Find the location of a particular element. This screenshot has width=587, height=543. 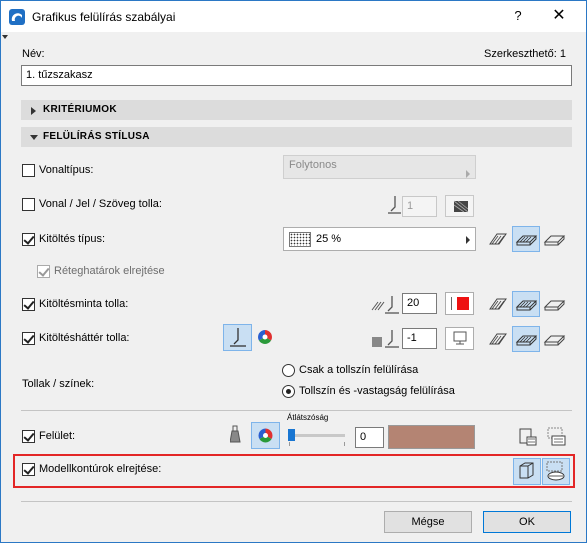

title-bar: Grafikus felülírás szabályai ? ✕ is located at coordinates (293, 16).